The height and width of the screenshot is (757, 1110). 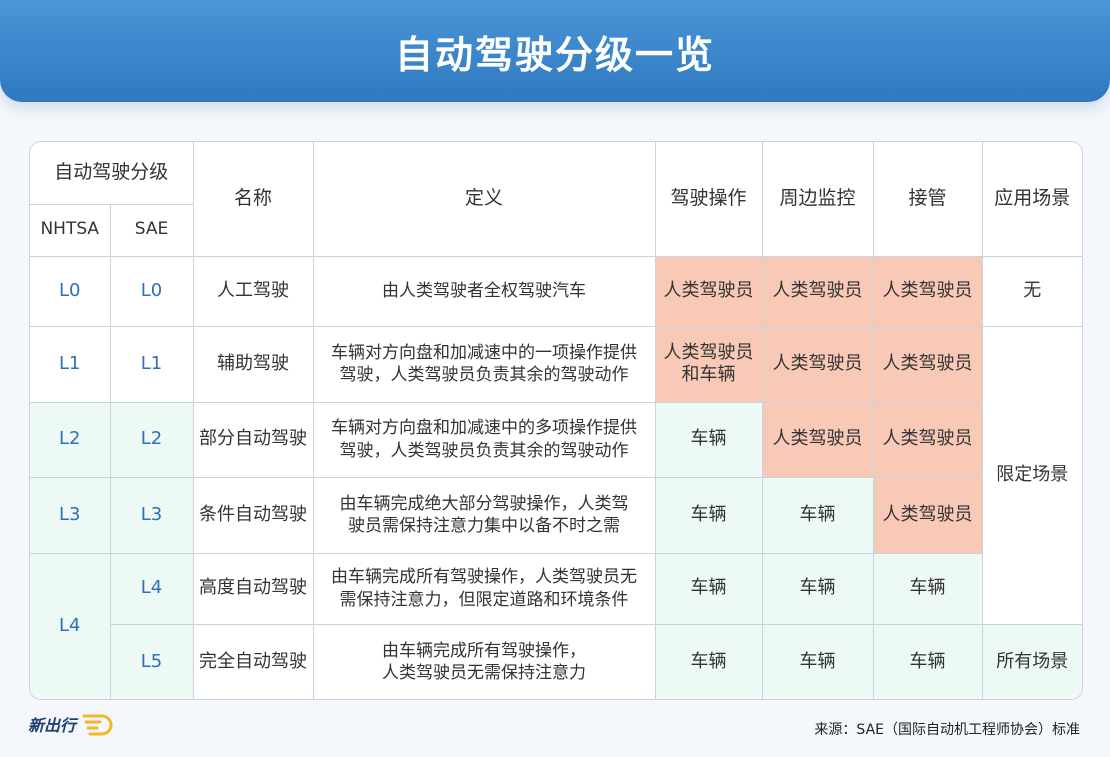 I want to click on name-cell: 高度自动驾驶, so click(x=253, y=588).